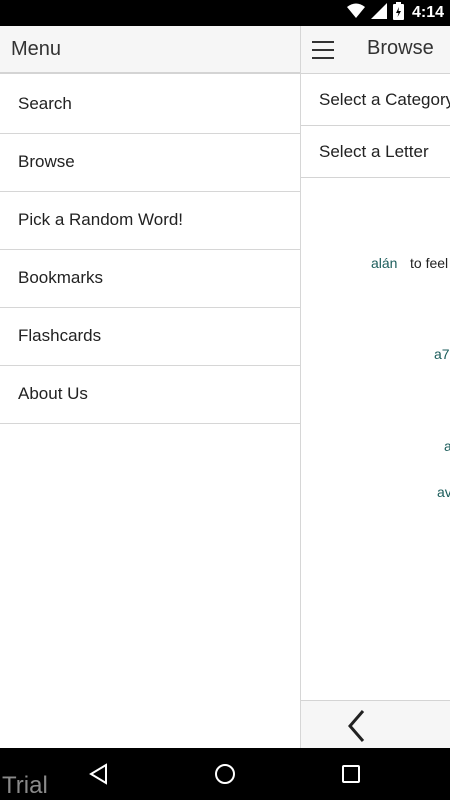 The width and height of the screenshot is (450, 800). What do you see at coordinates (384, 99) in the screenshot?
I see `select-category-label: Select a Category` at bounding box center [384, 99].